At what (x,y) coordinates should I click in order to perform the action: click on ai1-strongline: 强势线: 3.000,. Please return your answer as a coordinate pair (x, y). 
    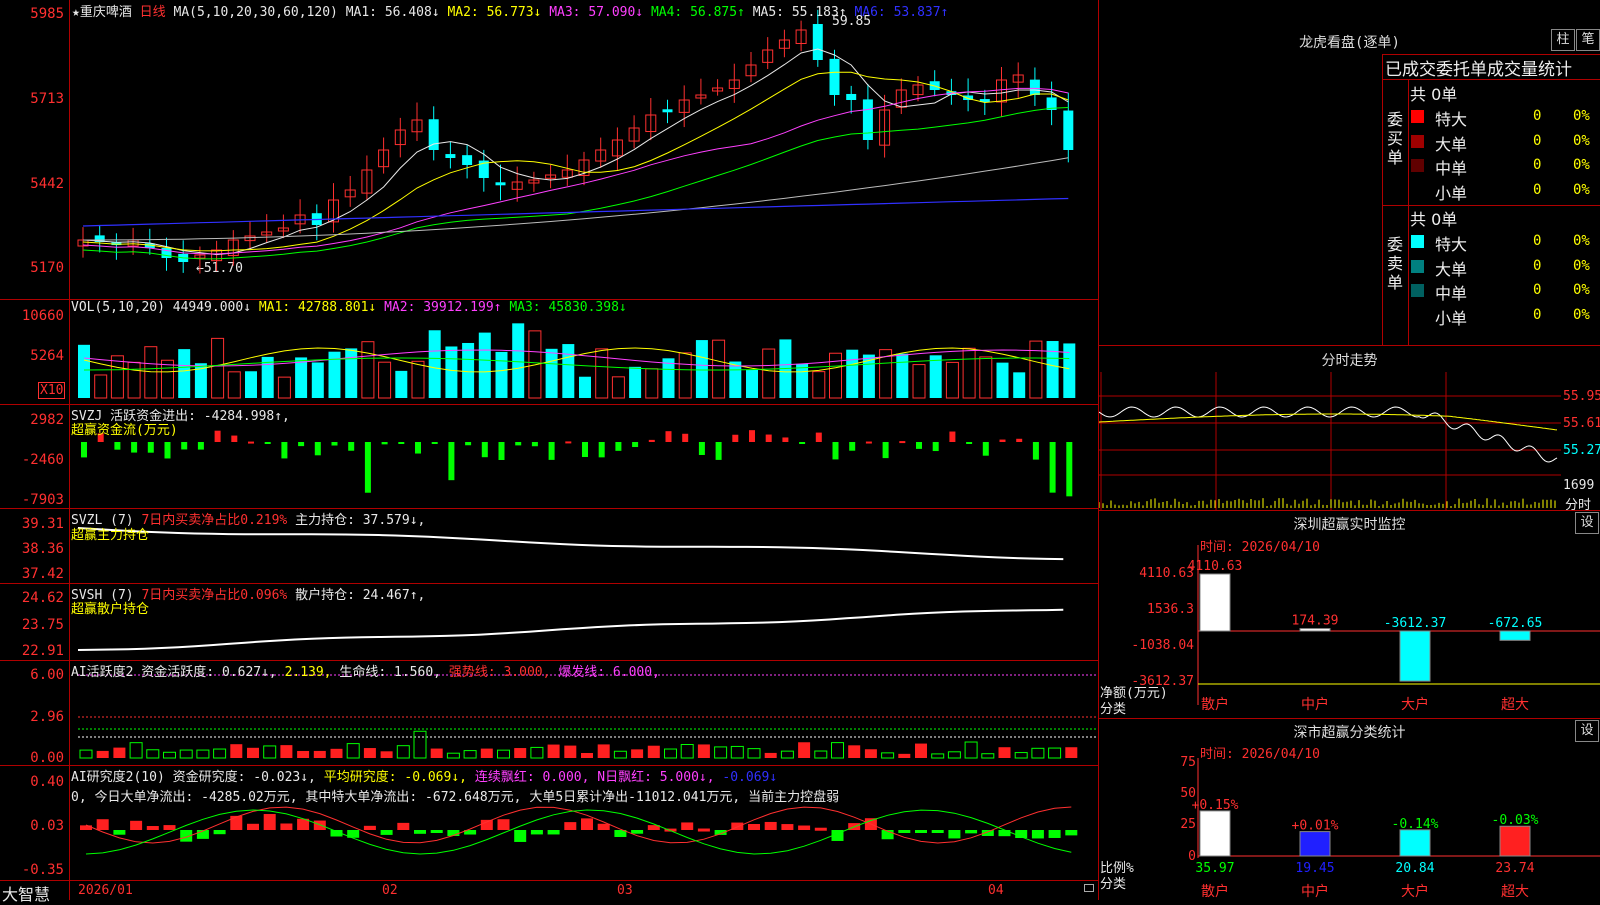
    Looking at the image, I should click on (499, 672).